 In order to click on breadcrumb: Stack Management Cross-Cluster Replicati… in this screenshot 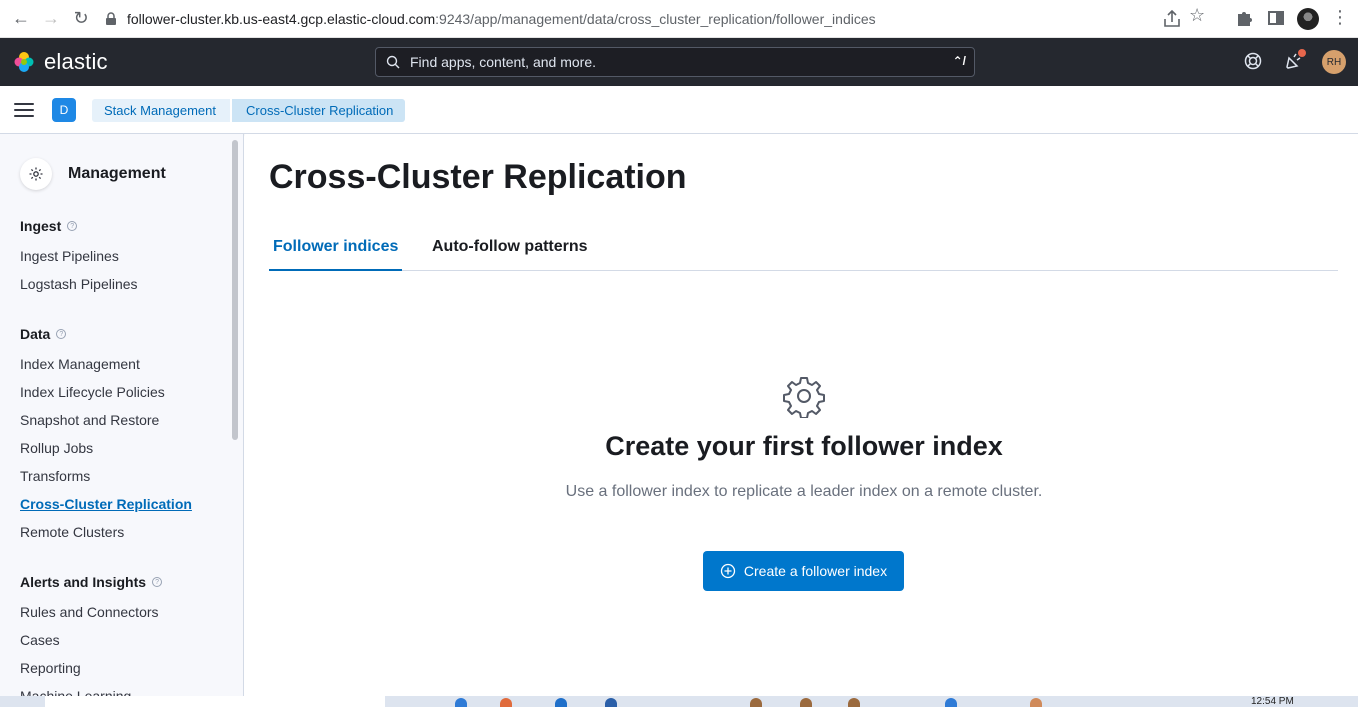, I will do `click(249, 110)`.